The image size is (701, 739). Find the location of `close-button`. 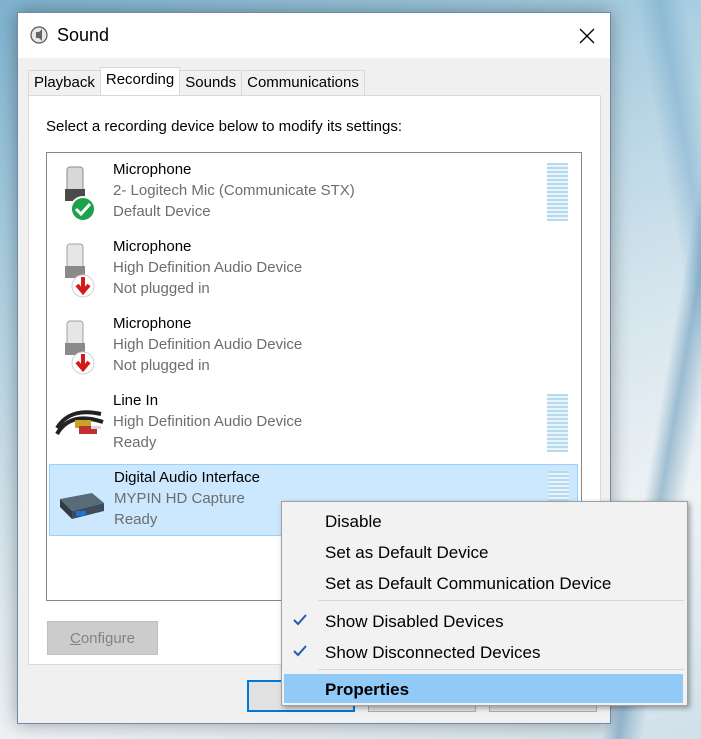

close-button is located at coordinates (587, 35).